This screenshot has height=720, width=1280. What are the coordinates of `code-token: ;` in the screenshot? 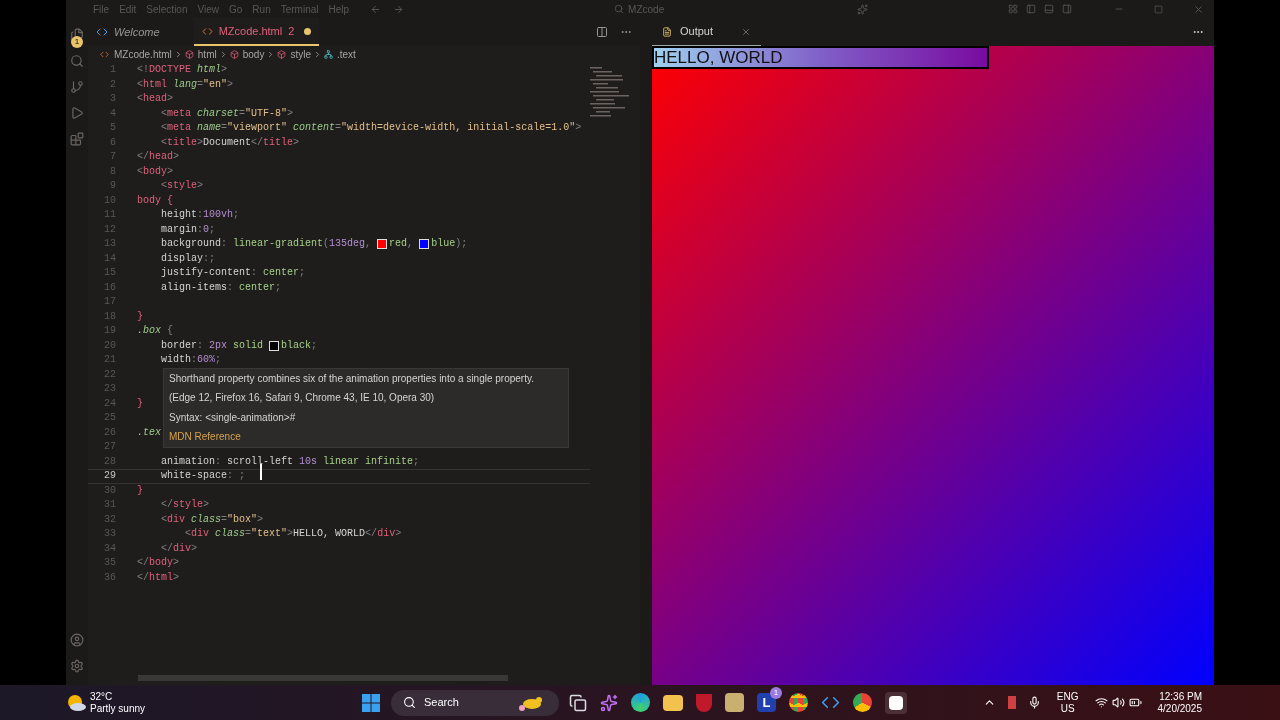 It's located at (314, 345).